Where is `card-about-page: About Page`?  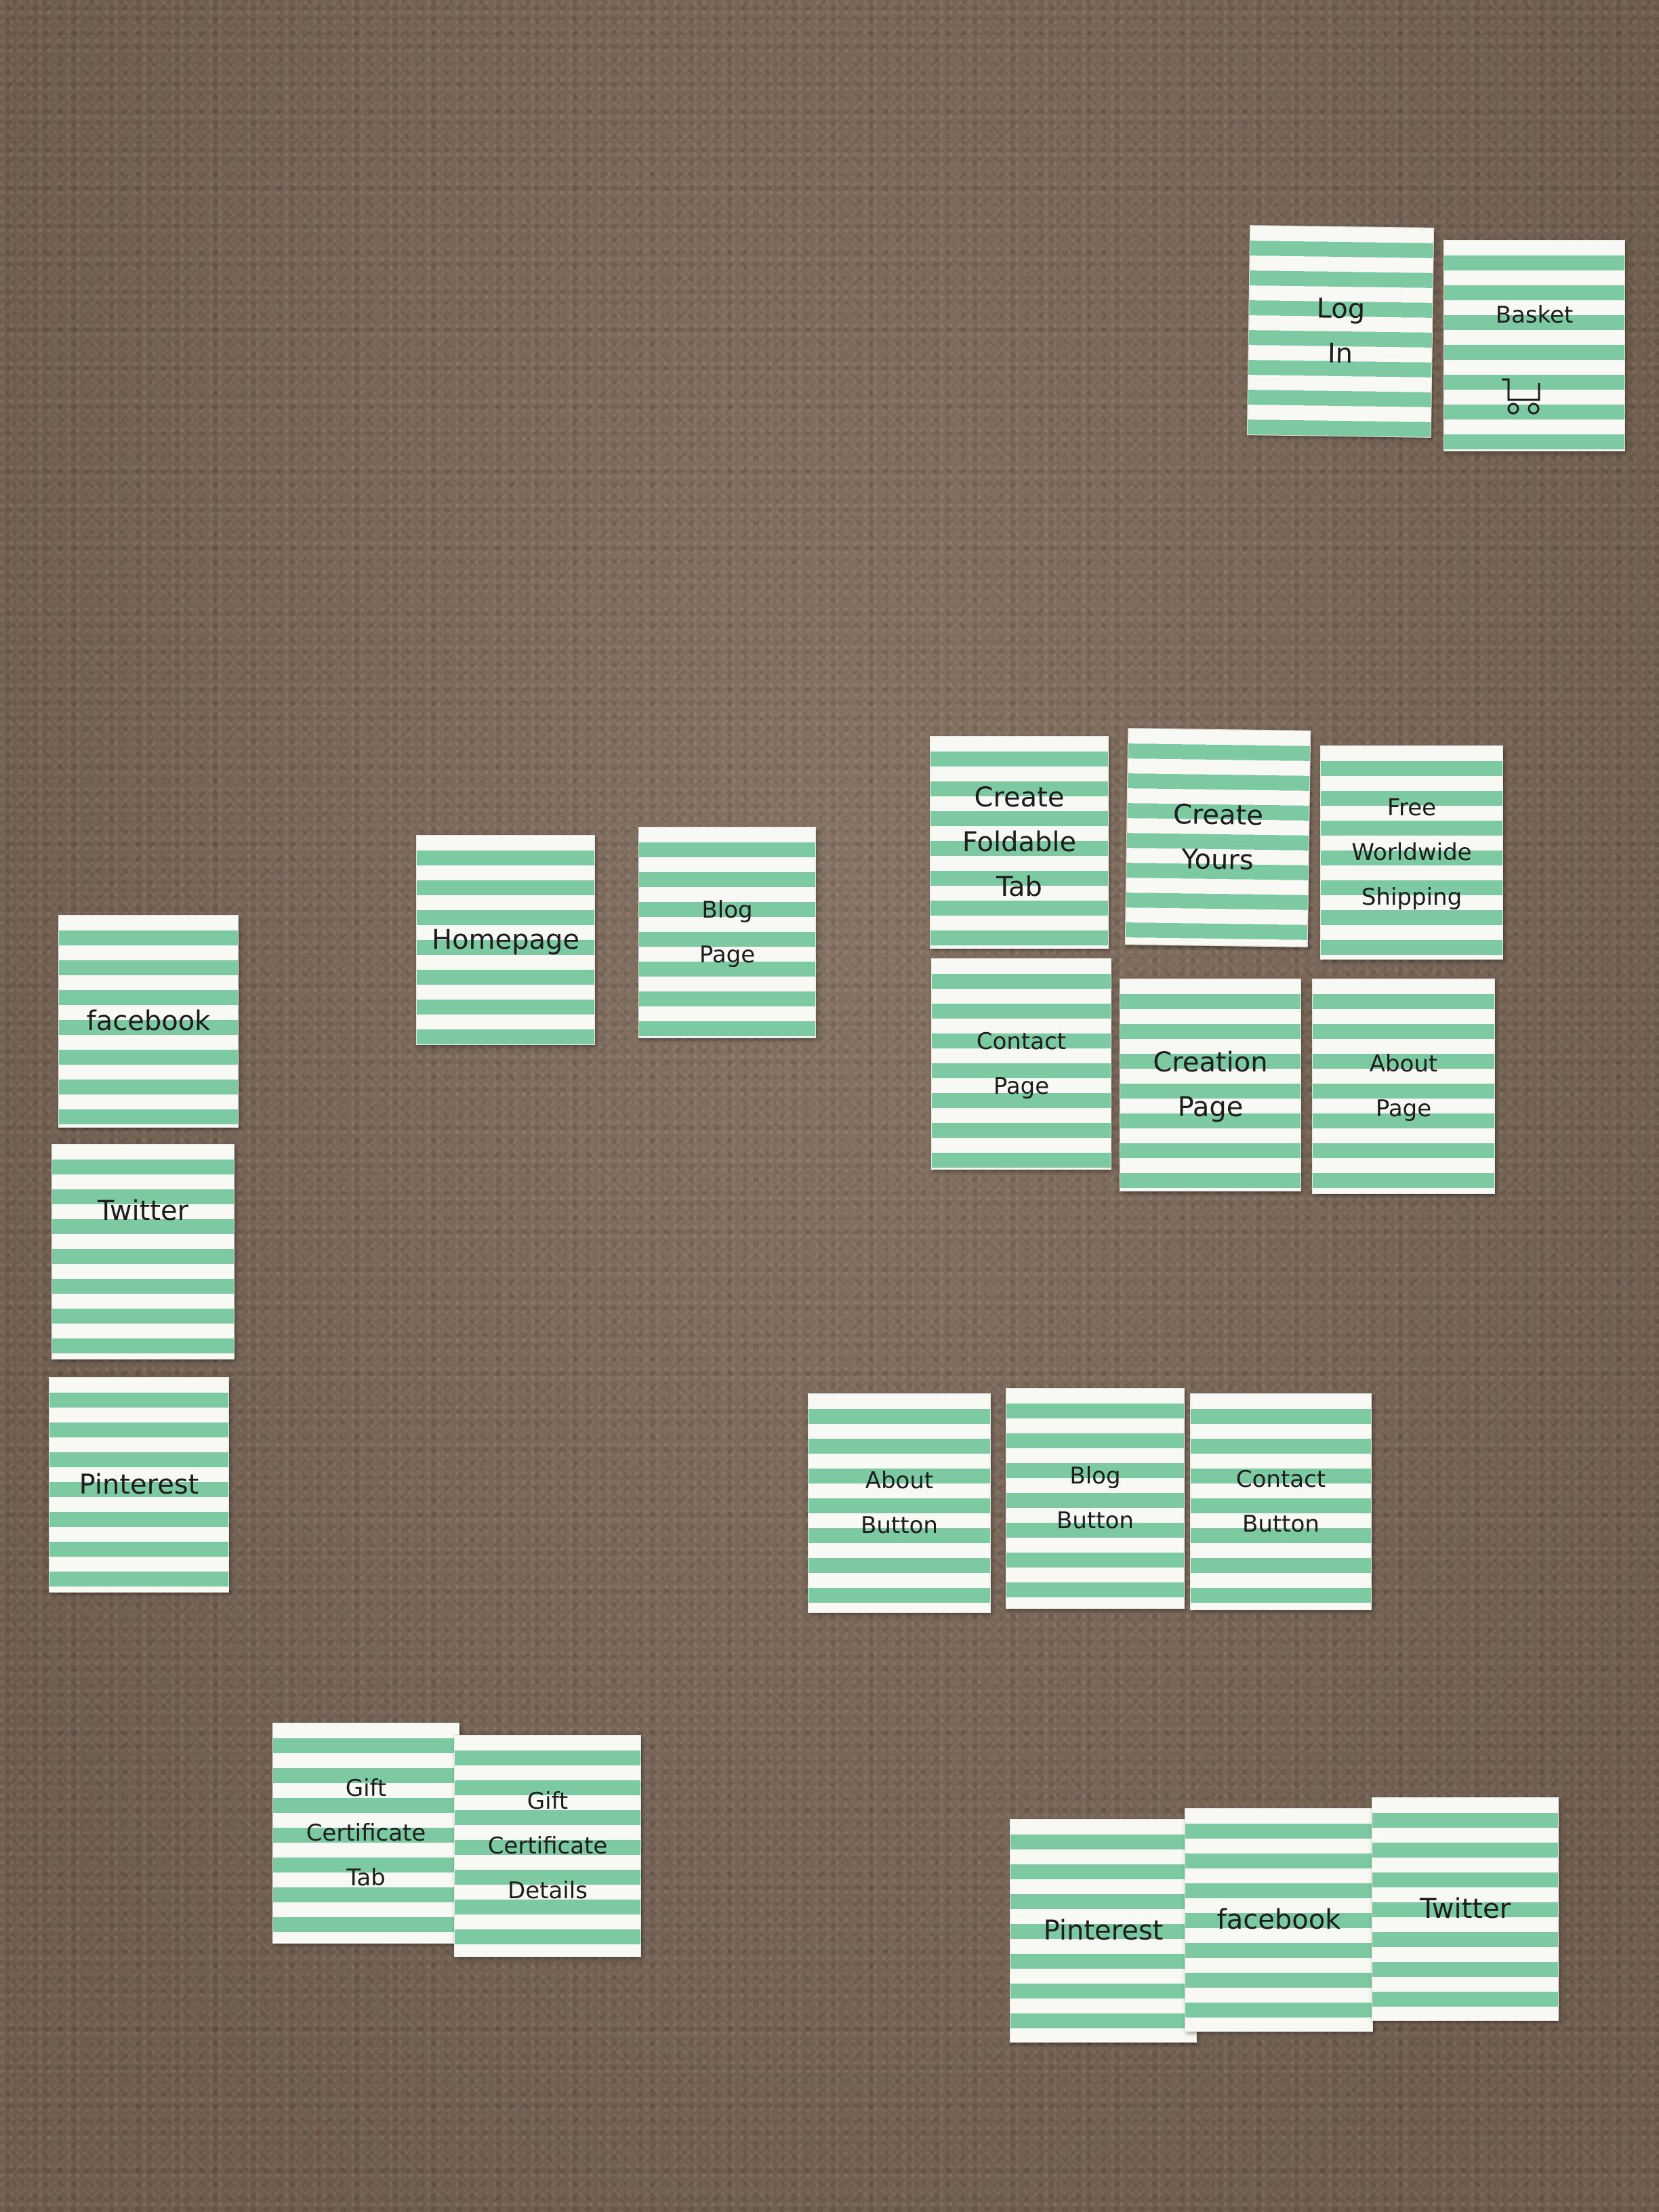 card-about-page: About Page is located at coordinates (1403, 1086).